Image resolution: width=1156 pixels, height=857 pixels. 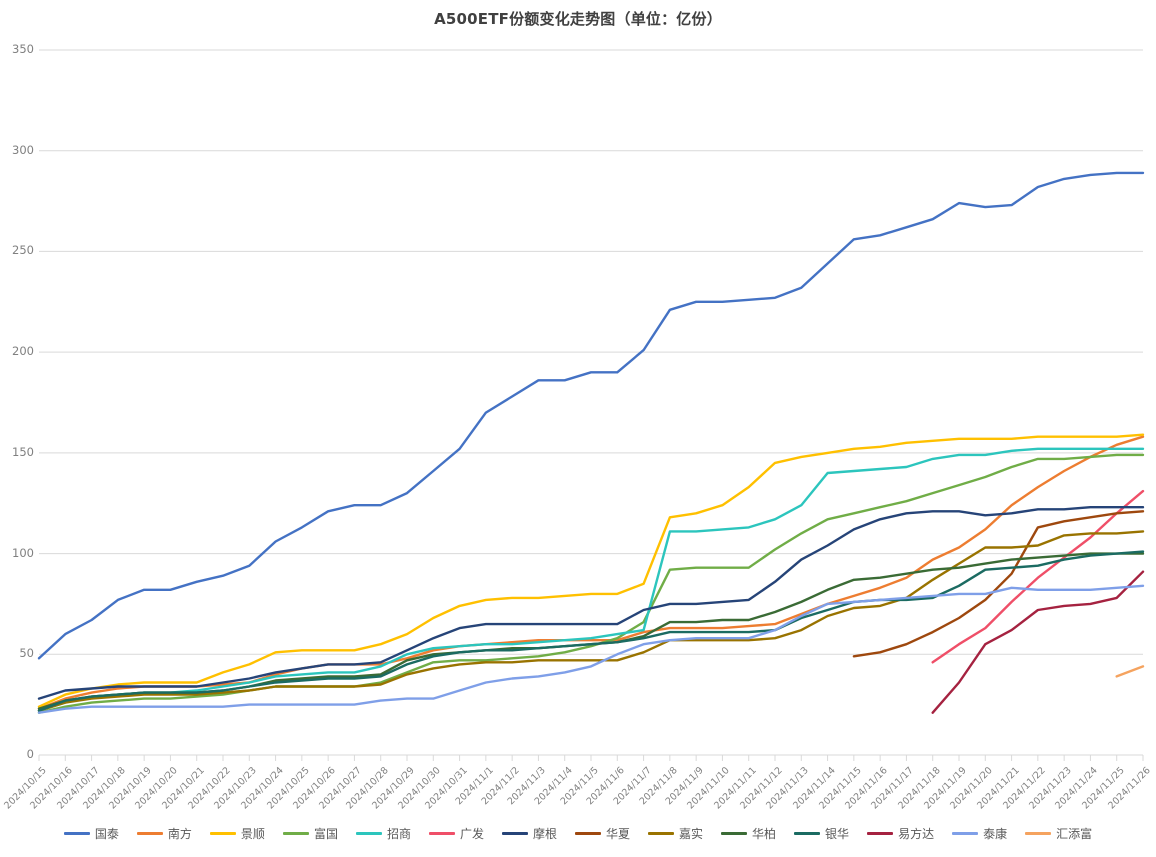 I want to click on legend-label: 富国, so click(x=325, y=833).